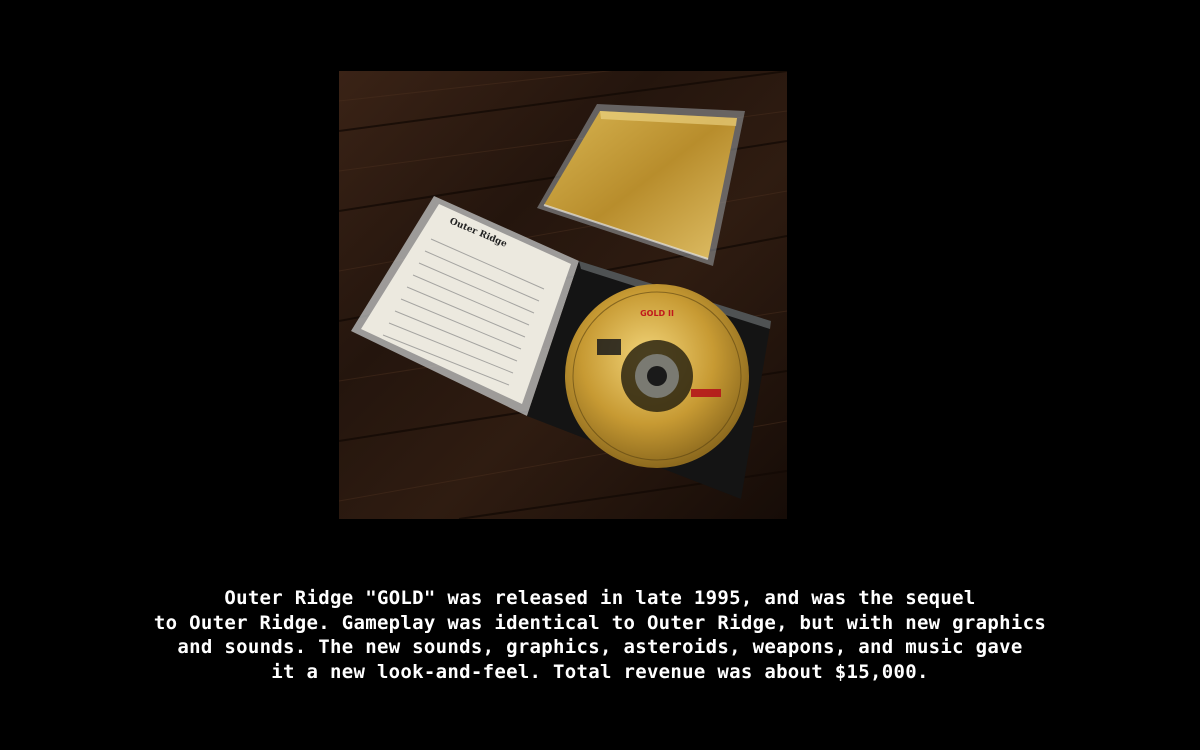 This screenshot has height=750, width=1200. Describe the element at coordinates (609, 347) in the screenshot. I see `cd-logo` at that location.